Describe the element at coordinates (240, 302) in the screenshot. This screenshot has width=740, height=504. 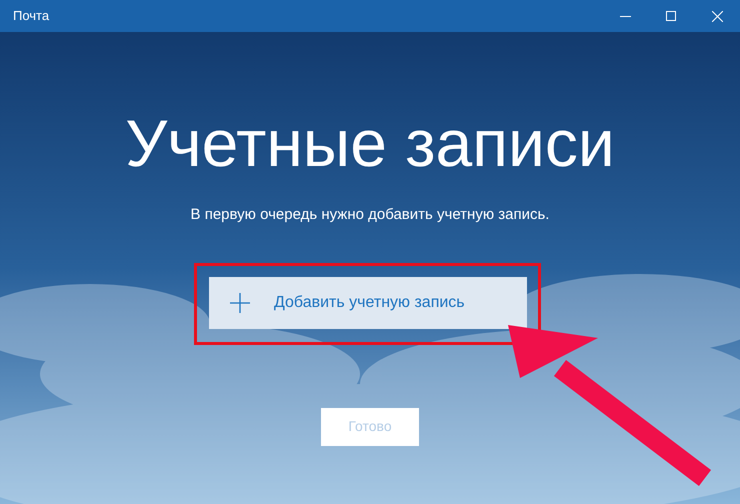
I see `plus-icon` at that location.